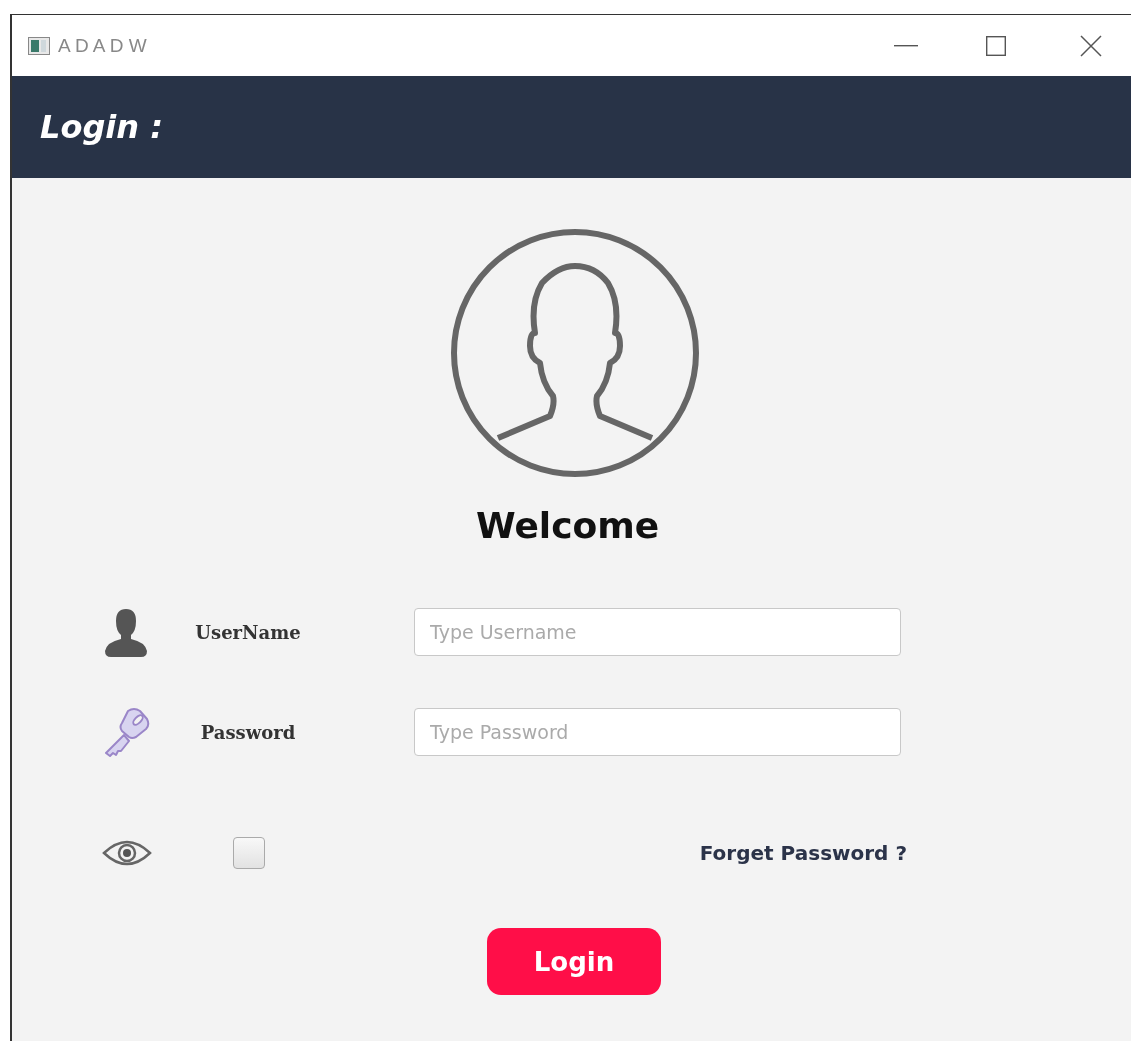 This screenshot has width=1131, height=1041. What do you see at coordinates (248, 632) in the screenshot?
I see `field-label: UserName` at bounding box center [248, 632].